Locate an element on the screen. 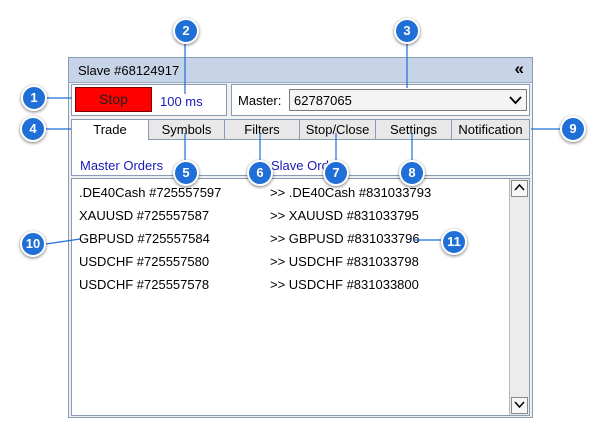 This screenshot has height=428, width=608. callout-badge: 5 is located at coordinates (186, 173).